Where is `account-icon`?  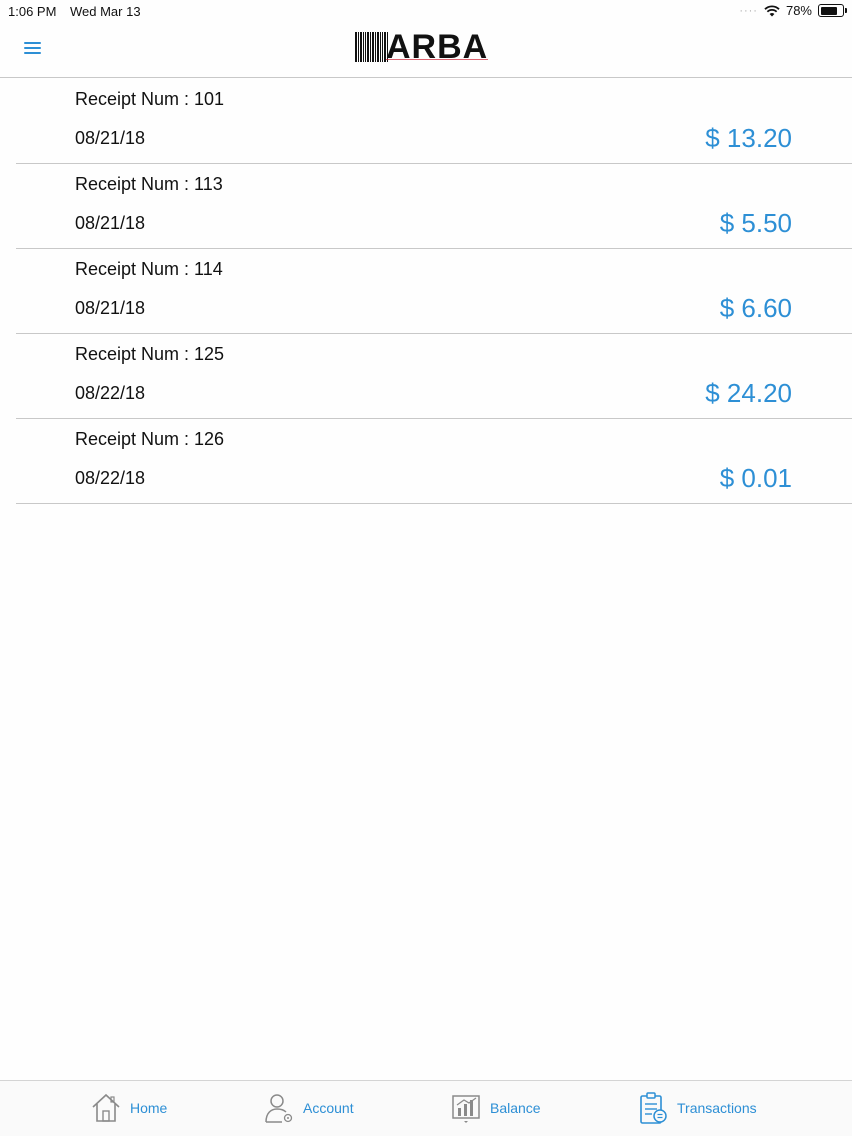
account-icon is located at coordinates (279, 1108).